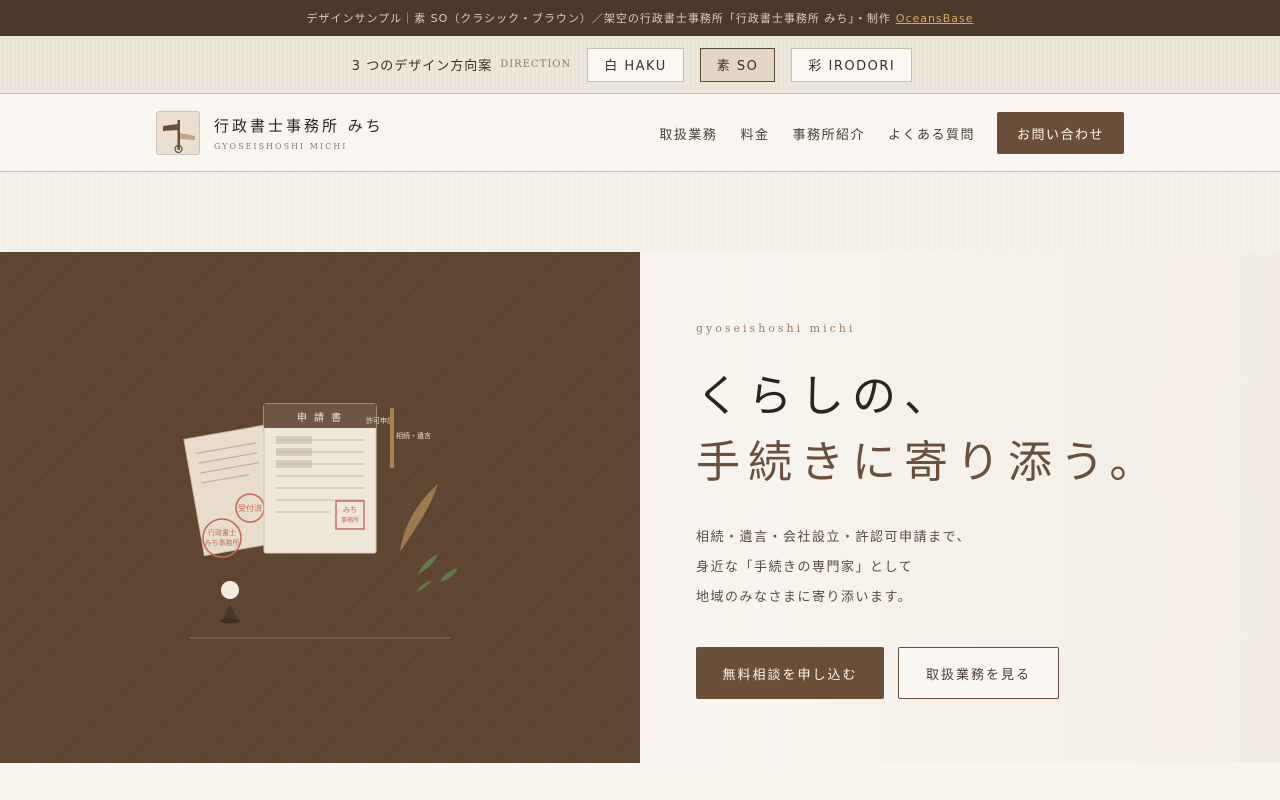 This screenshot has height=800, width=1280. What do you see at coordinates (928, 430) in the screenshot?
I see `hero-headline: くらしの、 手続きに寄り添う。` at bounding box center [928, 430].